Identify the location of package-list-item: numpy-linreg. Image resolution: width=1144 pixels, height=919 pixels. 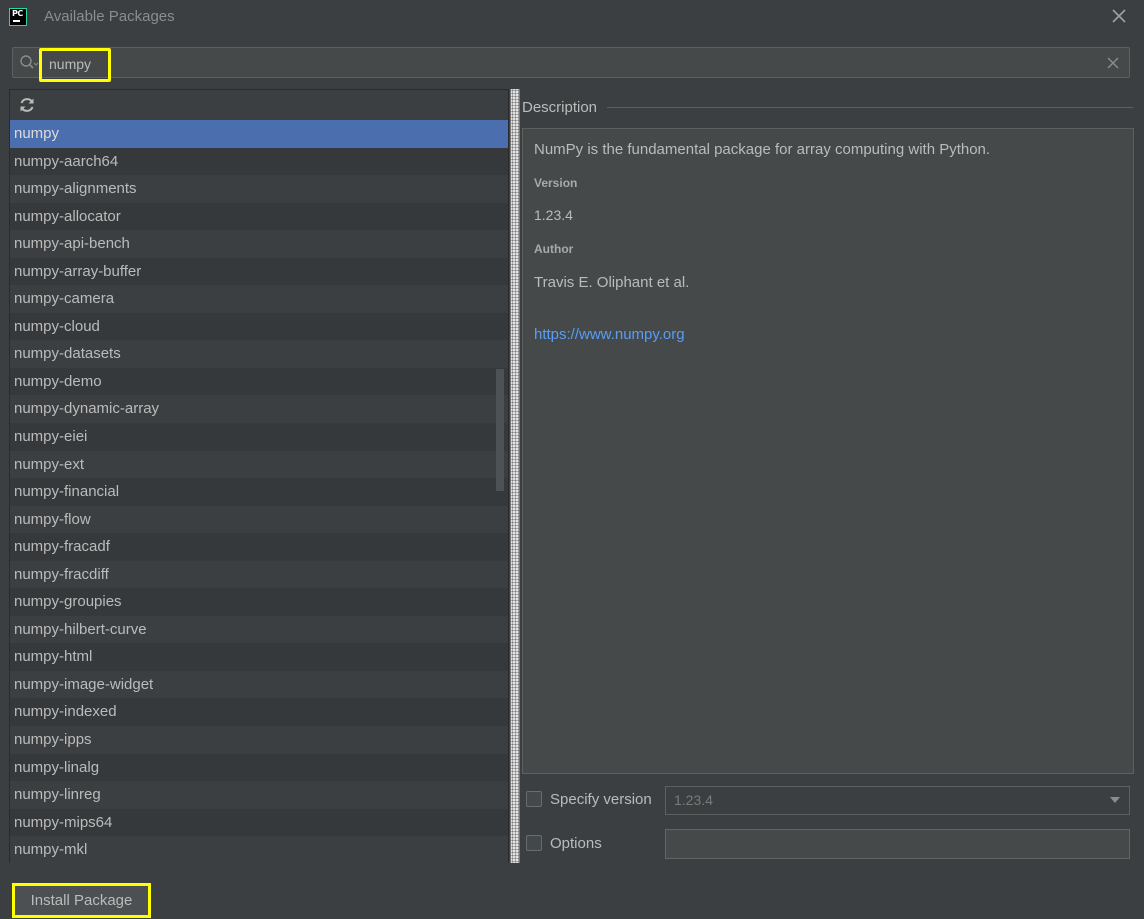
(259, 795).